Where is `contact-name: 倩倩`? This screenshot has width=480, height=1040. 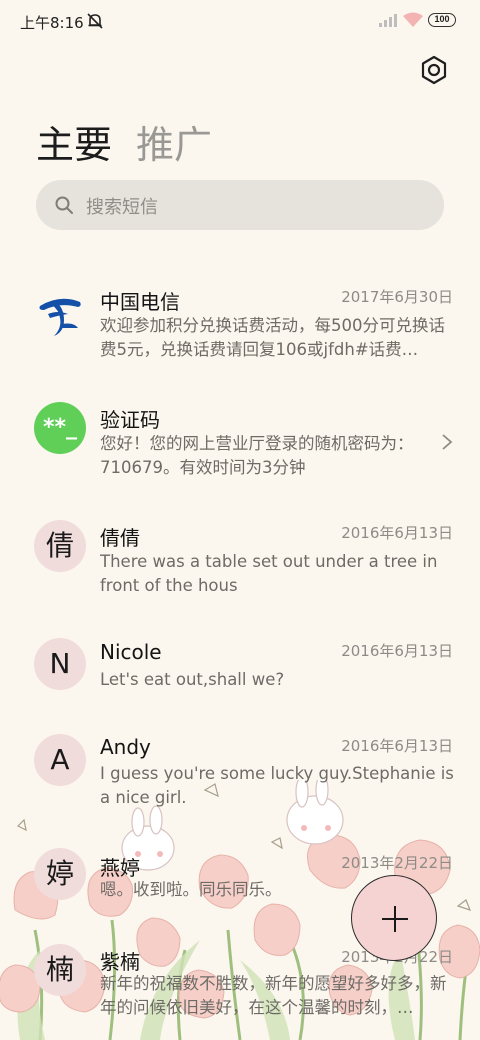 contact-name: 倩倩 is located at coordinates (120, 538).